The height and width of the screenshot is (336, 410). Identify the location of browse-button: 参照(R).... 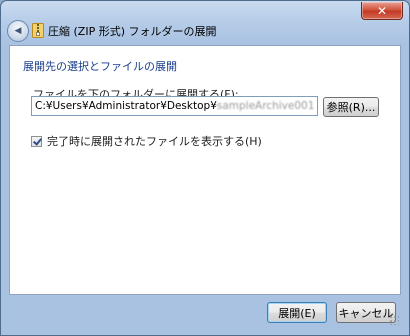
(351, 107).